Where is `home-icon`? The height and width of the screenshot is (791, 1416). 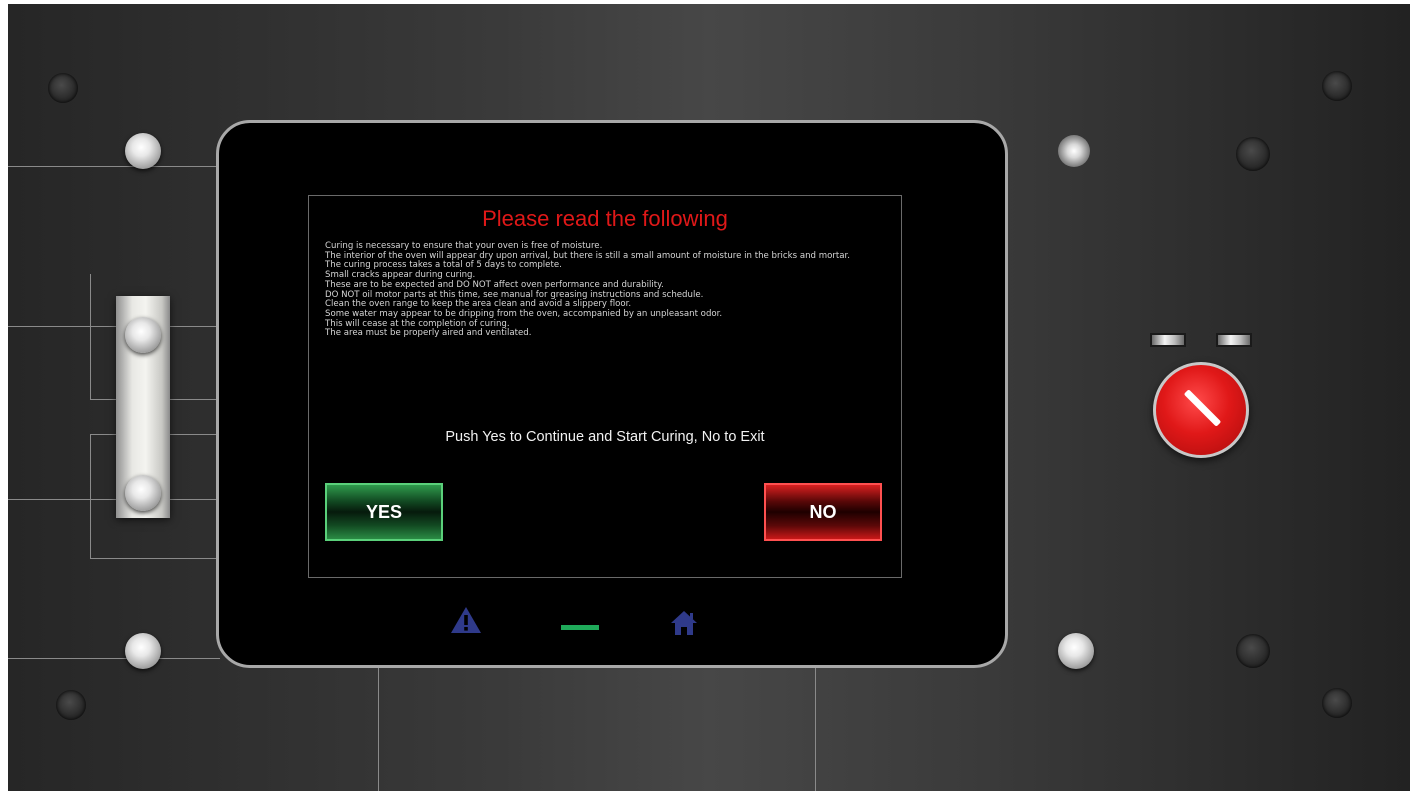 home-icon is located at coordinates (684, 623).